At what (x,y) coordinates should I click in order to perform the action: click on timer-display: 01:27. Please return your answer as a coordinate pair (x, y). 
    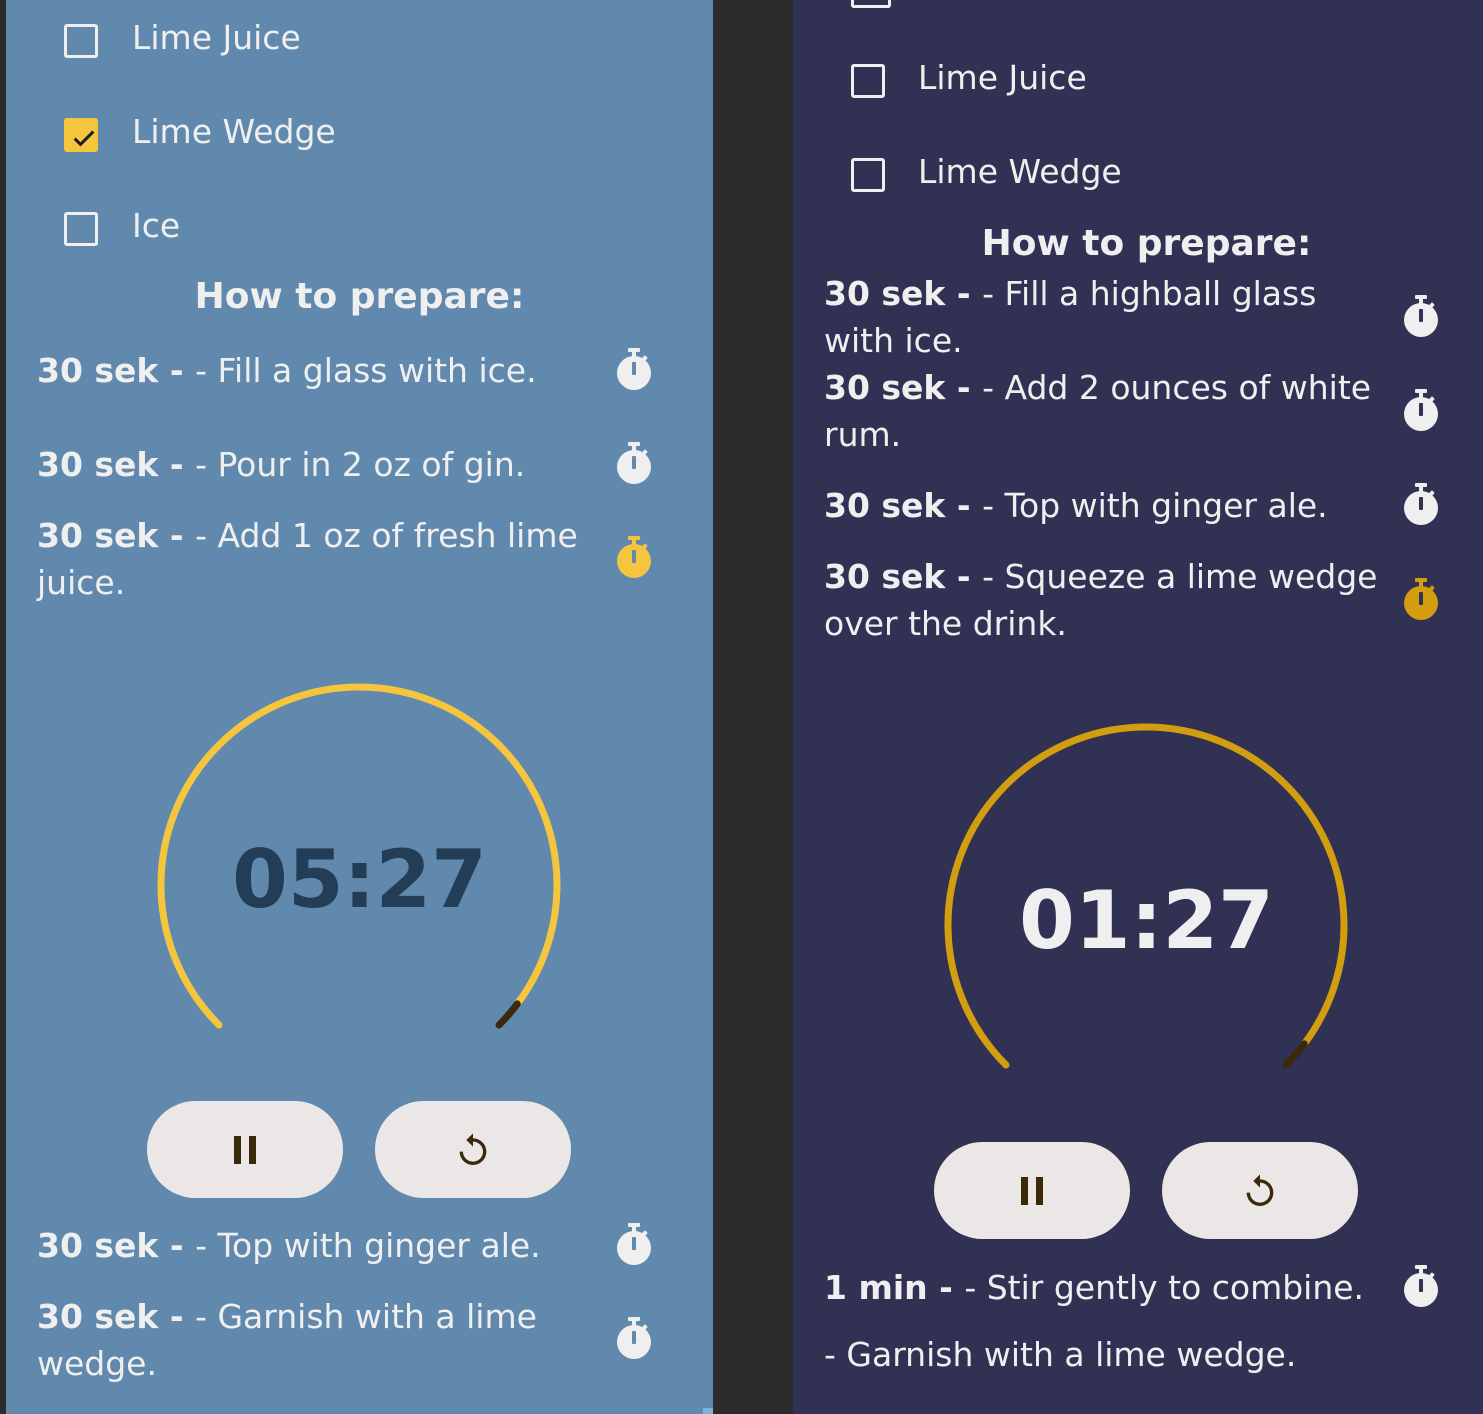
    Looking at the image, I should click on (1146, 920).